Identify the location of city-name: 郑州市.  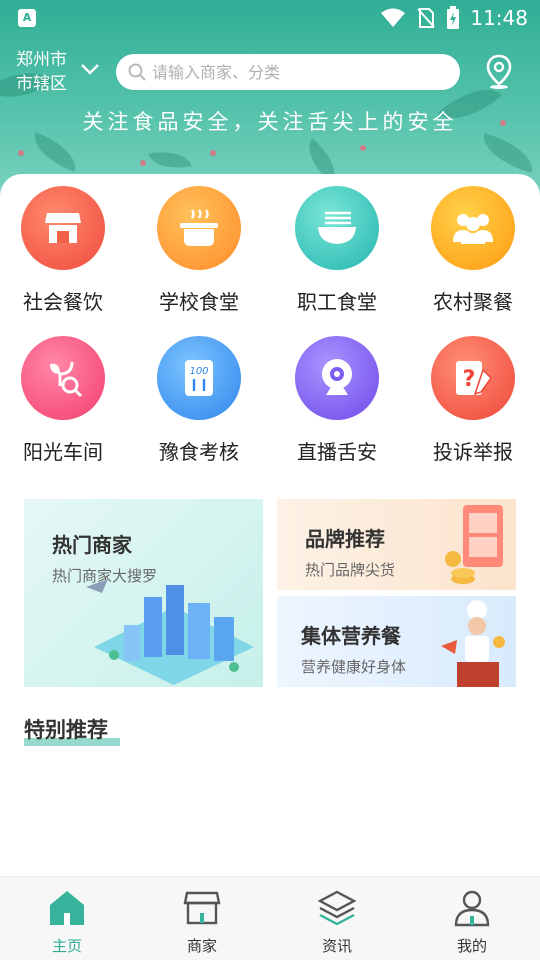
(41, 60).